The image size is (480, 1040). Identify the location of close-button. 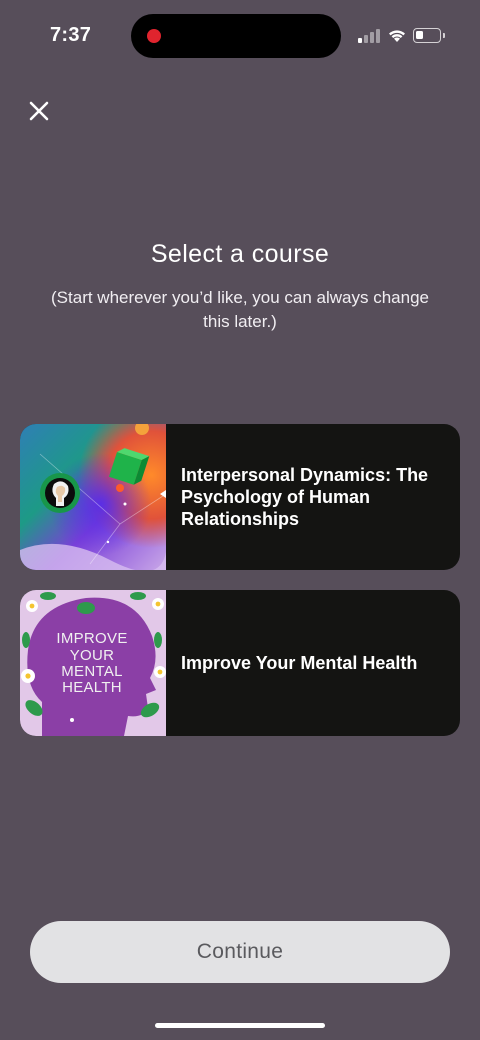
(39, 111).